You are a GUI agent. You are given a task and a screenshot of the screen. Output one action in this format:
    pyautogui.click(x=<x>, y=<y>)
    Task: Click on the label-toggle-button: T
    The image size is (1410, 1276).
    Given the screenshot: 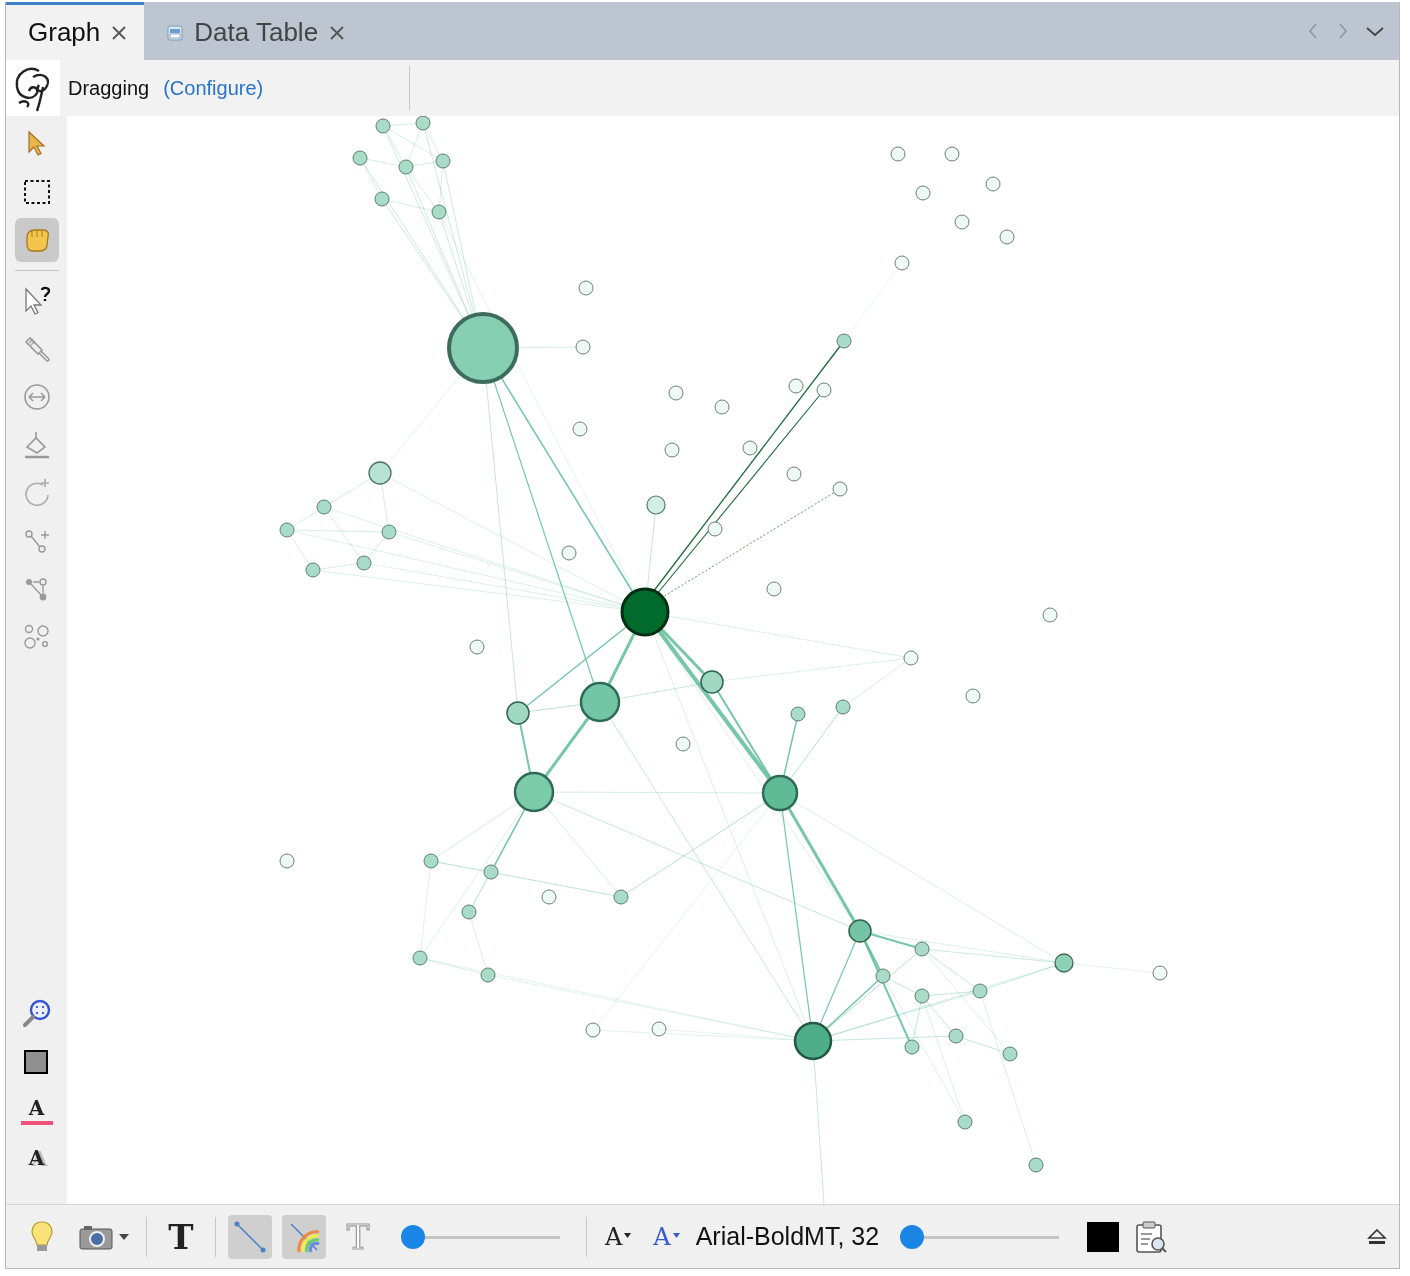 What is the action you would take?
    pyautogui.click(x=181, y=1236)
    